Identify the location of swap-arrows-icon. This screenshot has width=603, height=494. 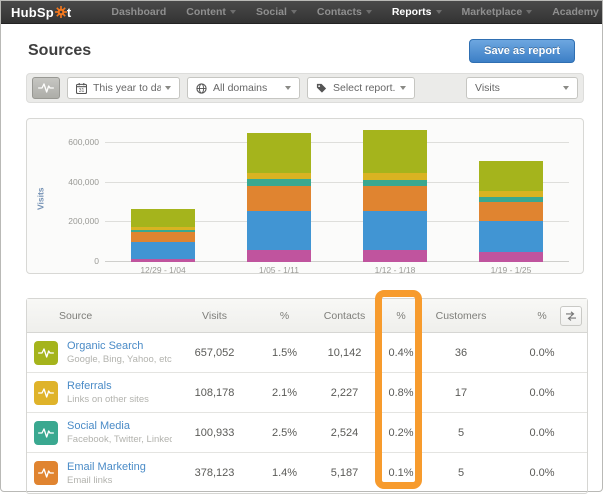
(571, 316).